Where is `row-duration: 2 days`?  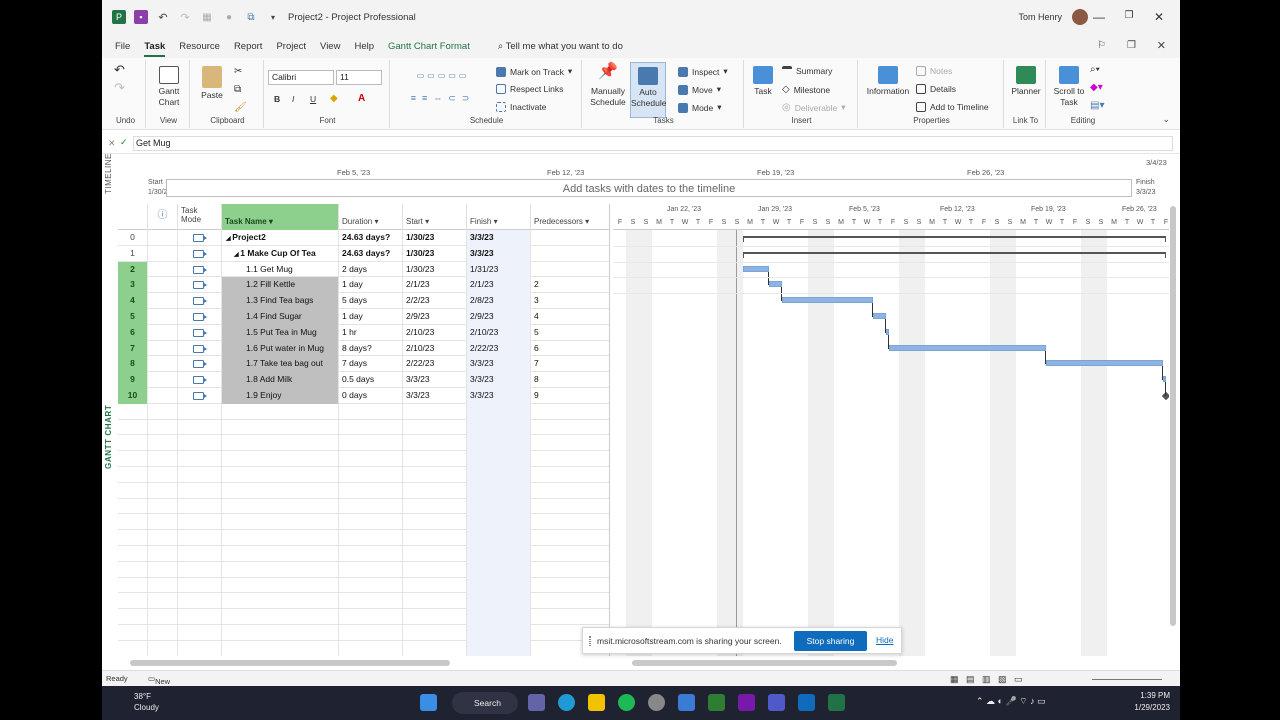
row-duration: 2 days is located at coordinates (371, 269).